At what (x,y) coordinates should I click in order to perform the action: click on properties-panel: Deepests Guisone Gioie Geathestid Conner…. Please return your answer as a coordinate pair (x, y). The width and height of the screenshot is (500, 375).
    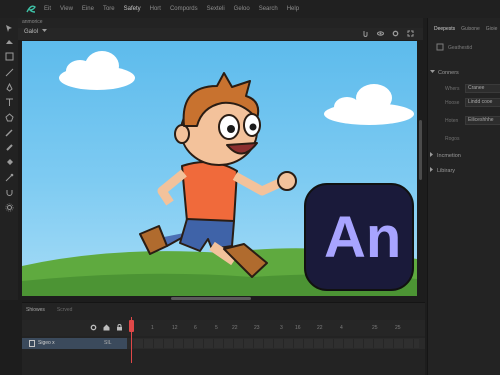
    Looking at the image, I should click on (463, 196).